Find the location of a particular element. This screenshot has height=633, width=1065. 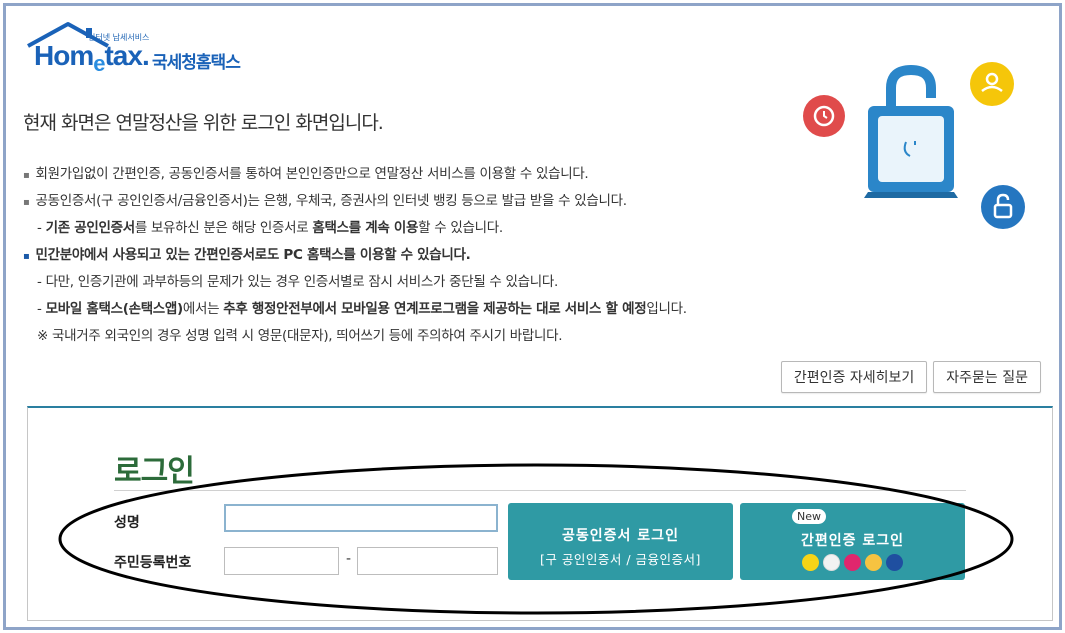

pass-icon is located at coordinates (852, 562).